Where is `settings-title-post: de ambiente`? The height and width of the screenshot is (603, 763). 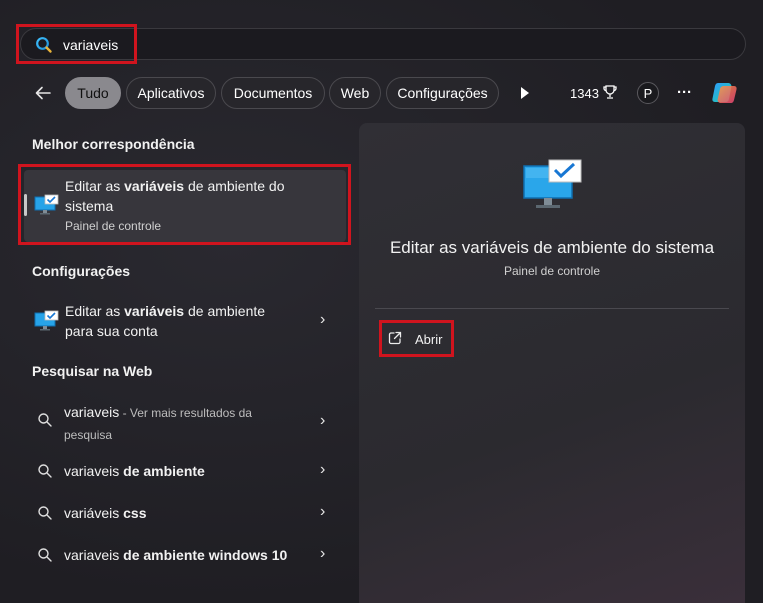
settings-title-post: de ambiente is located at coordinates (225, 311).